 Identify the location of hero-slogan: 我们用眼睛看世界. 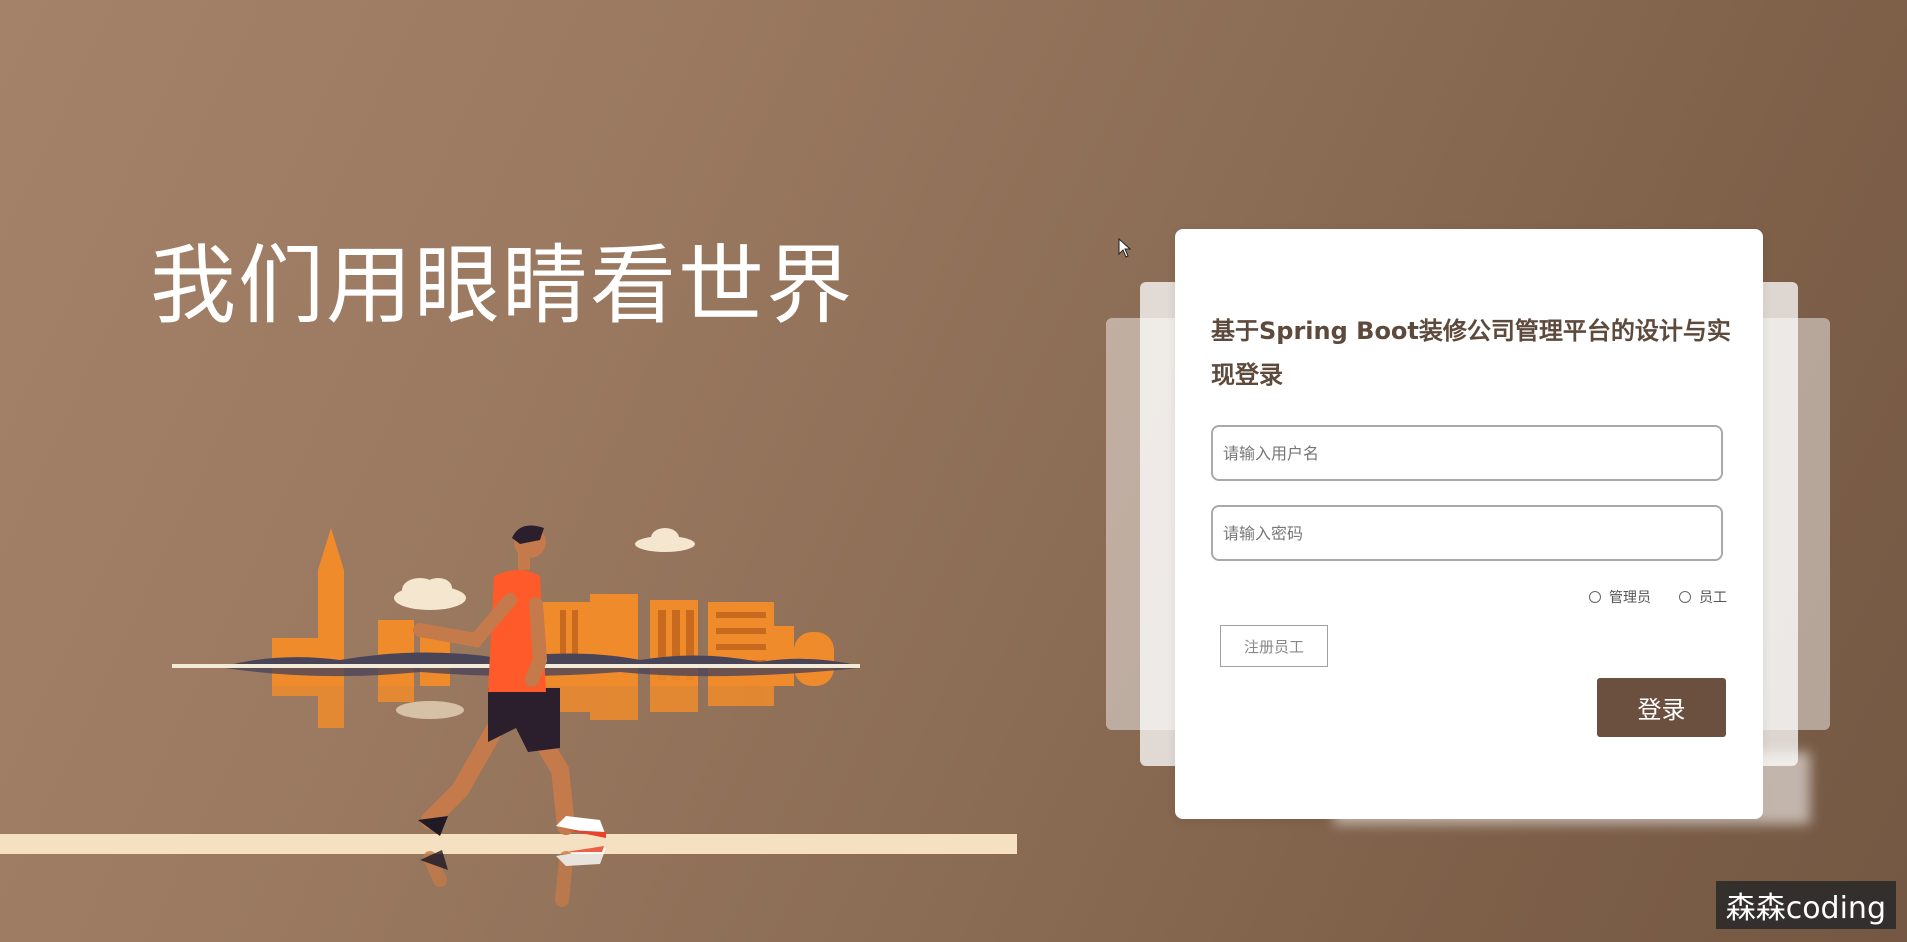
(502, 286).